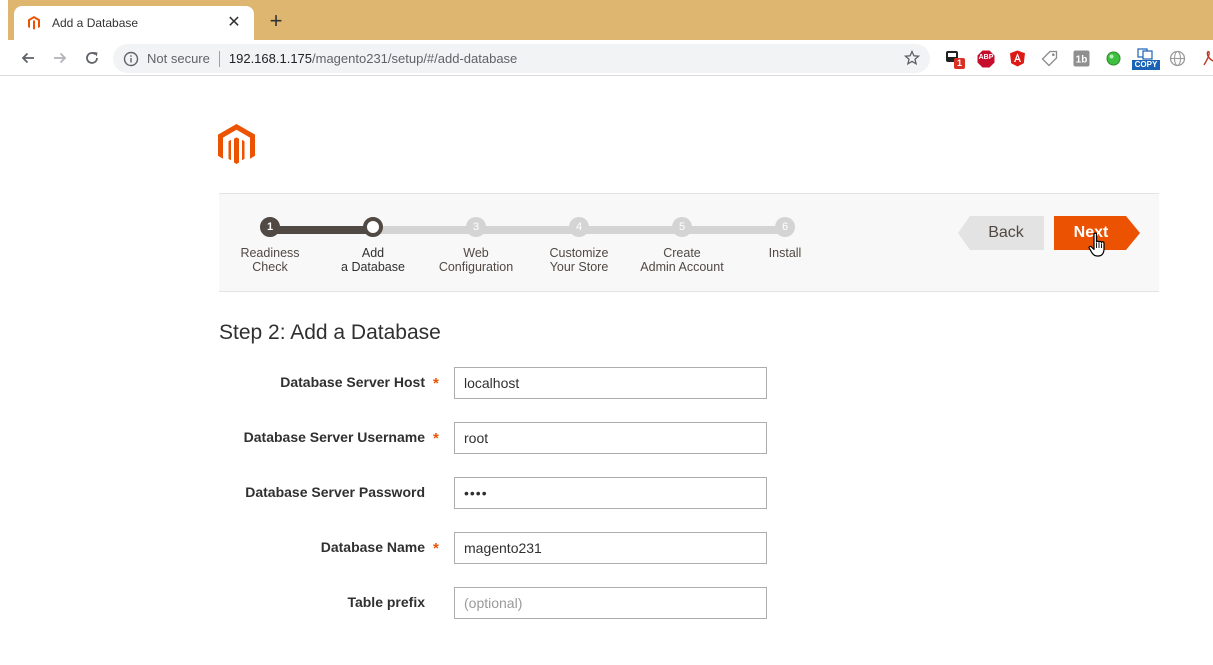 The width and height of the screenshot is (1213, 665). What do you see at coordinates (1001, 233) in the screenshot?
I see `back-button: Back` at bounding box center [1001, 233].